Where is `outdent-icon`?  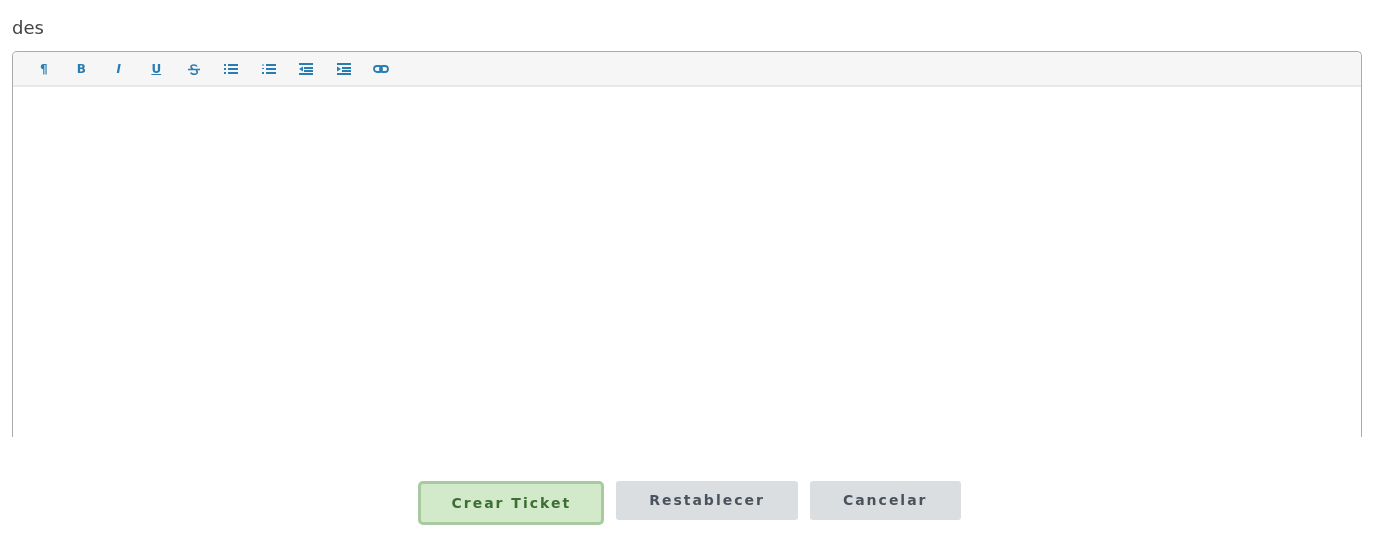 outdent-icon is located at coordinates (306, 68).